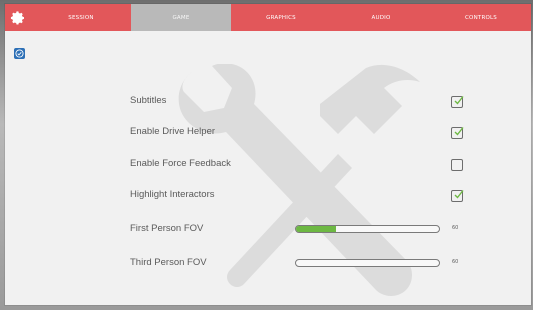 This screenshot has height=310, width=533. I want to click on setting-row-drive-helper: Enable Drive Helper, so click(268, 133).